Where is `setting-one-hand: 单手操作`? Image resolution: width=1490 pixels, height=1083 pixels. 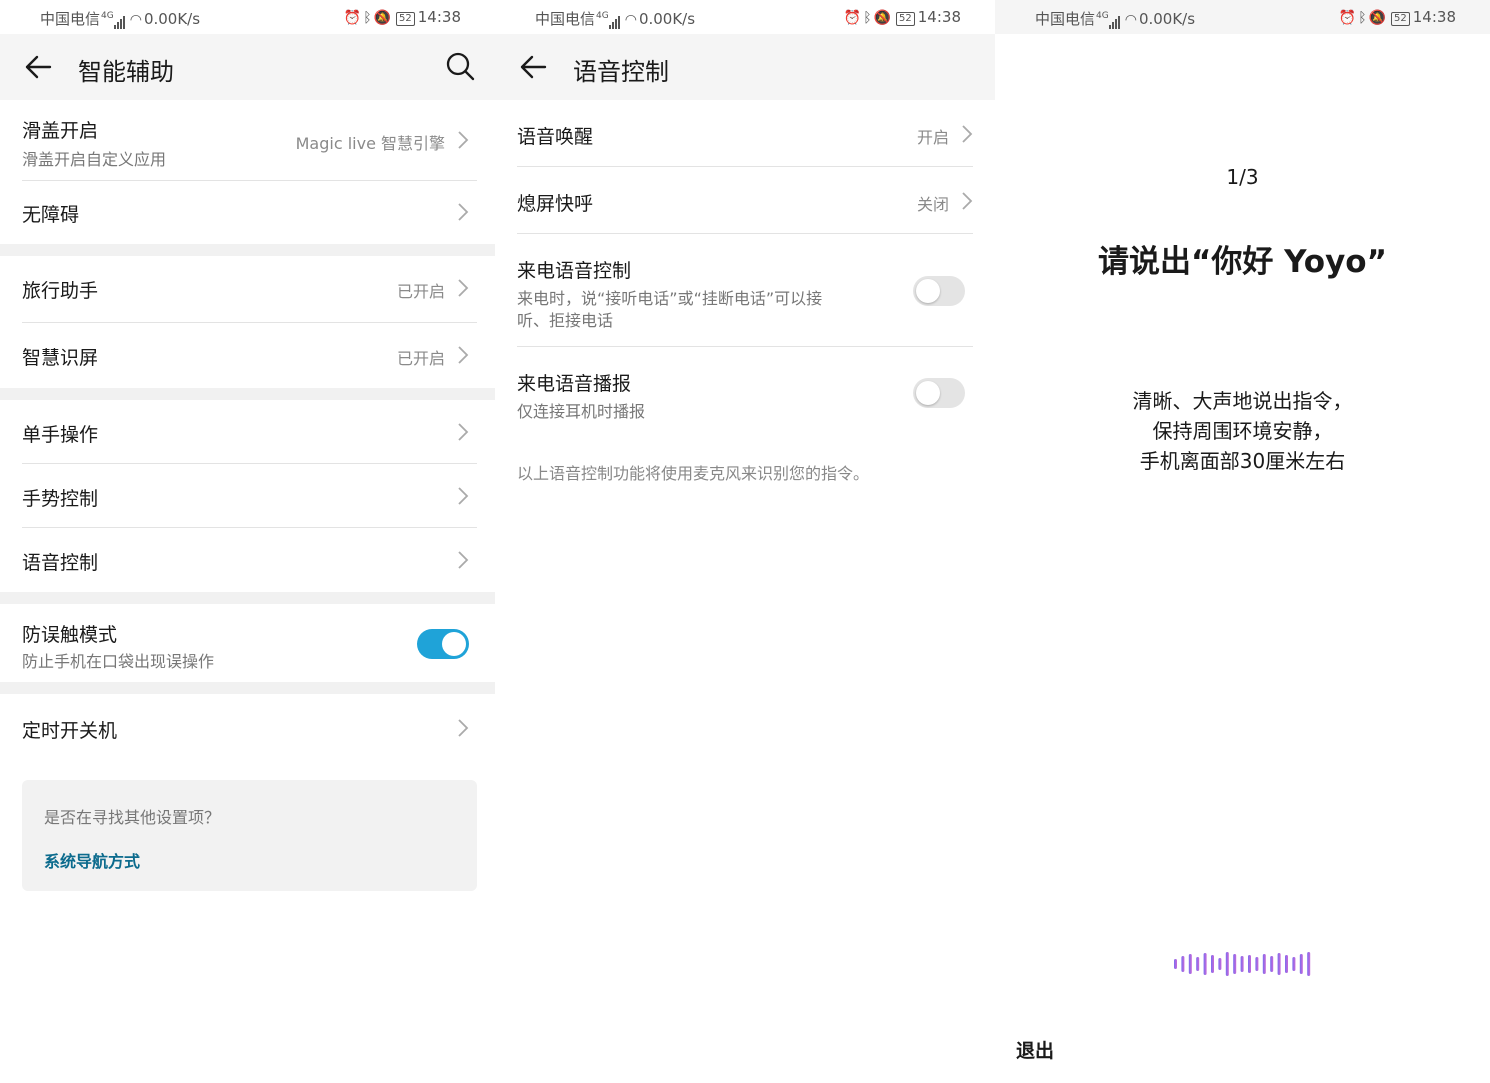 setting-one-hand: 单手操作 is located at coordinates (247, 432).